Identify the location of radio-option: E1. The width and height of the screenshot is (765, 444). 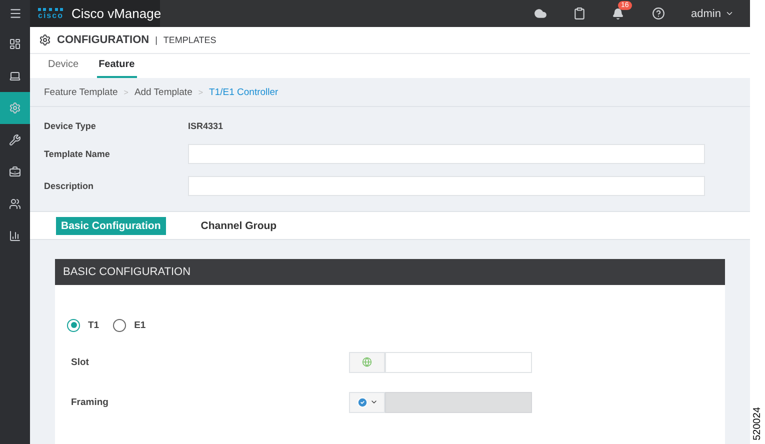
(129, 325).